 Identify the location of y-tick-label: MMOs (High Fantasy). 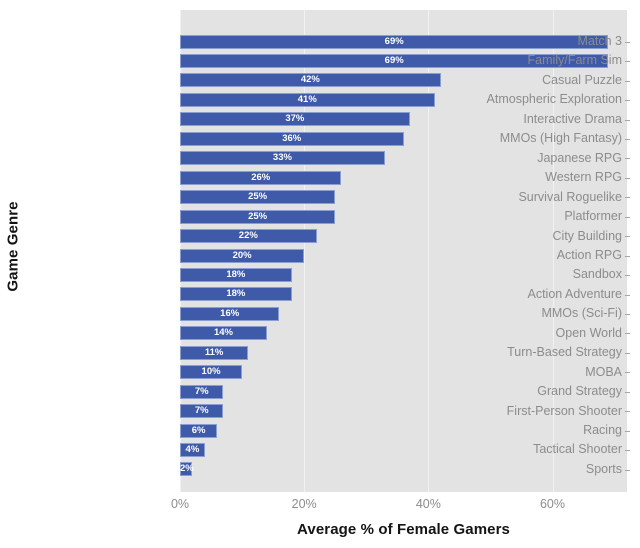
(560, 138).